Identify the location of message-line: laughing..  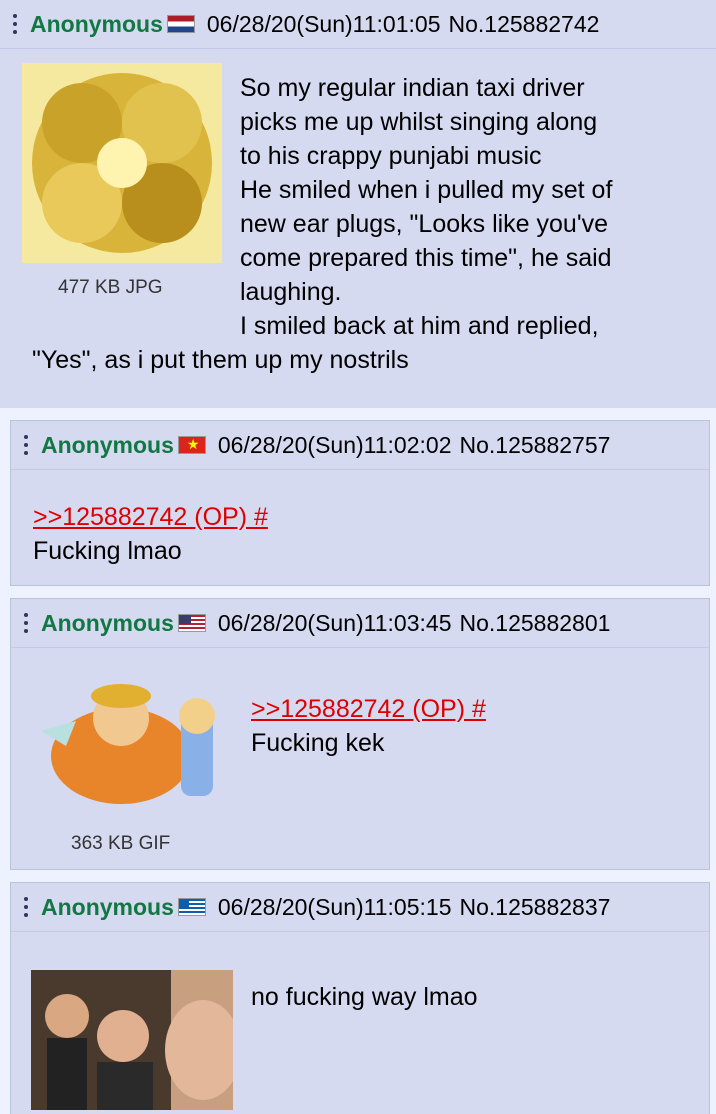
(291, 292).